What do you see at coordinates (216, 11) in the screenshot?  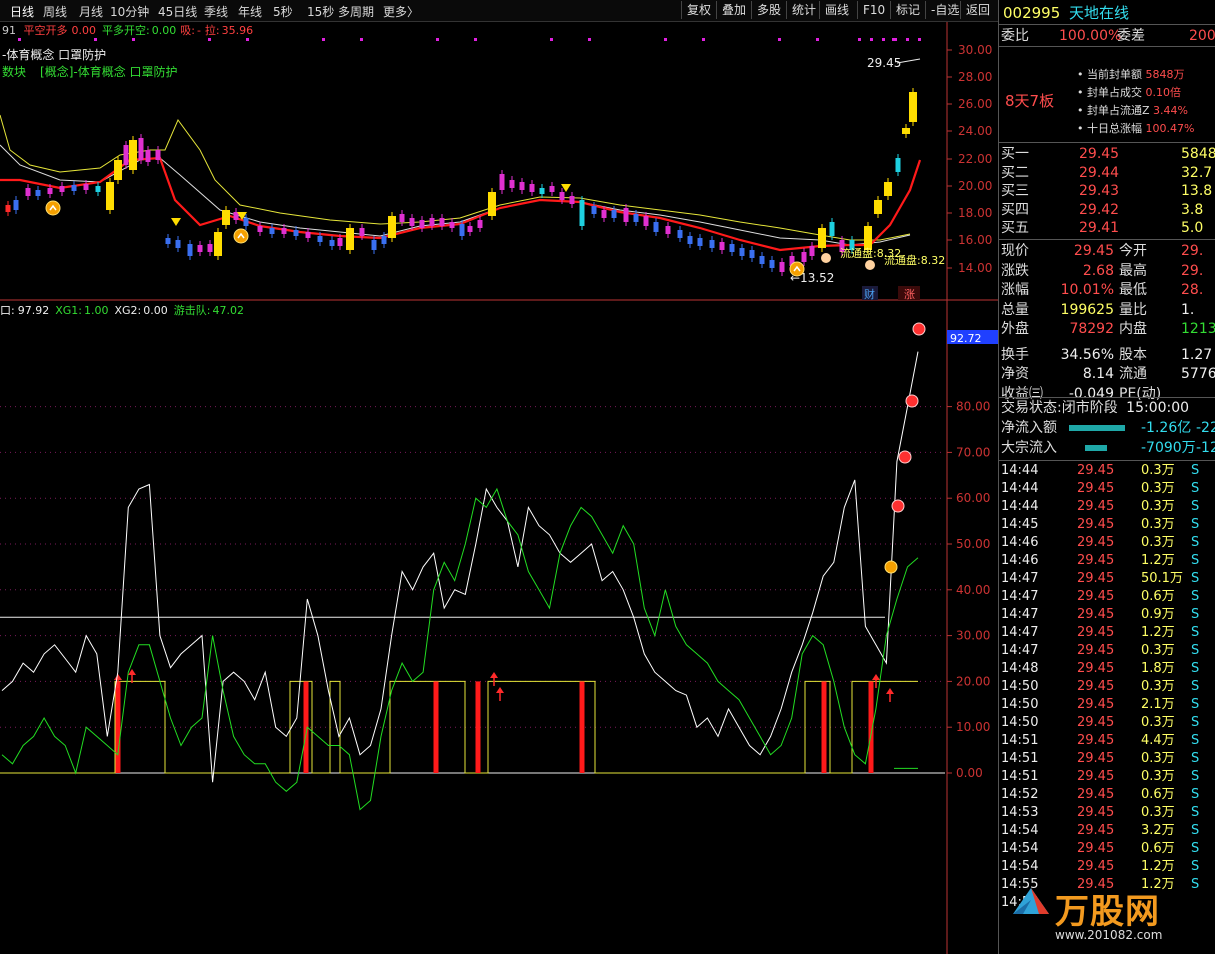 I see `period-tab: 季线` at bounding box center [216, 11].